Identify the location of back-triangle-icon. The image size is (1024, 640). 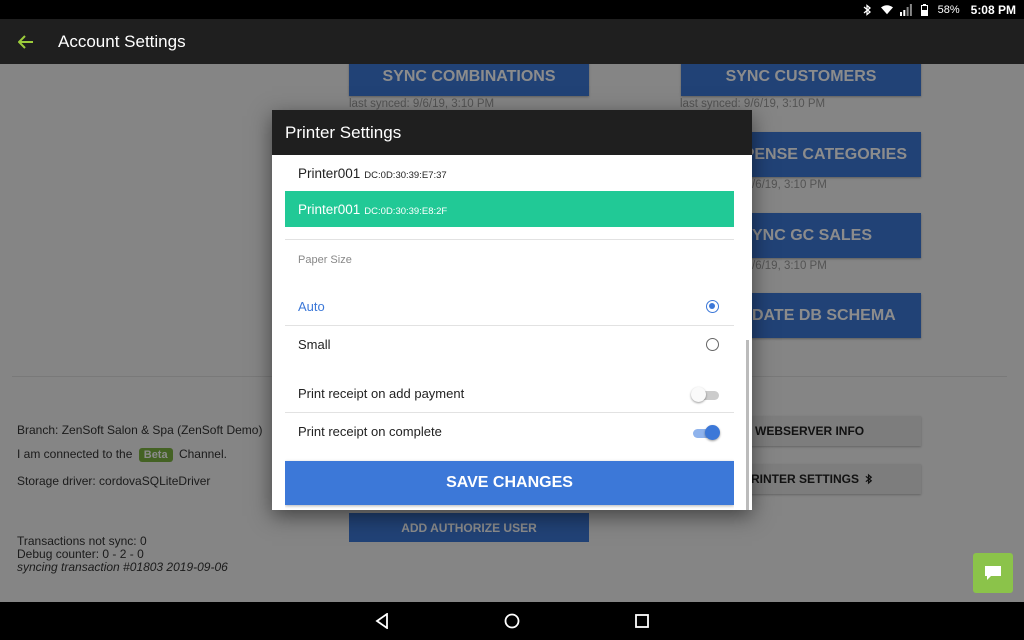
(381, 621).